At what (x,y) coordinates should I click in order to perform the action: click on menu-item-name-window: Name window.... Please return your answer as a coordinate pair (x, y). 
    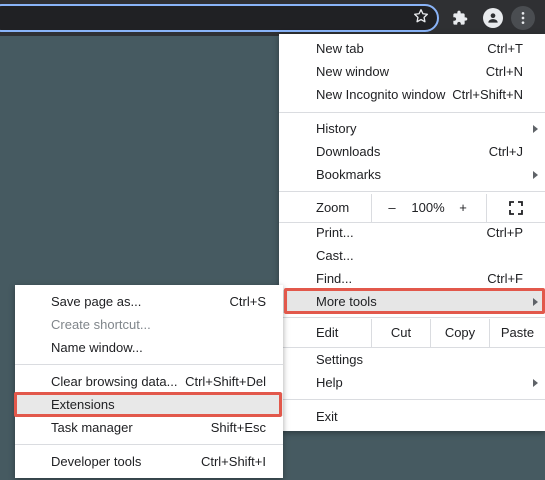
    Looking at the image, I should click on (149, 347).